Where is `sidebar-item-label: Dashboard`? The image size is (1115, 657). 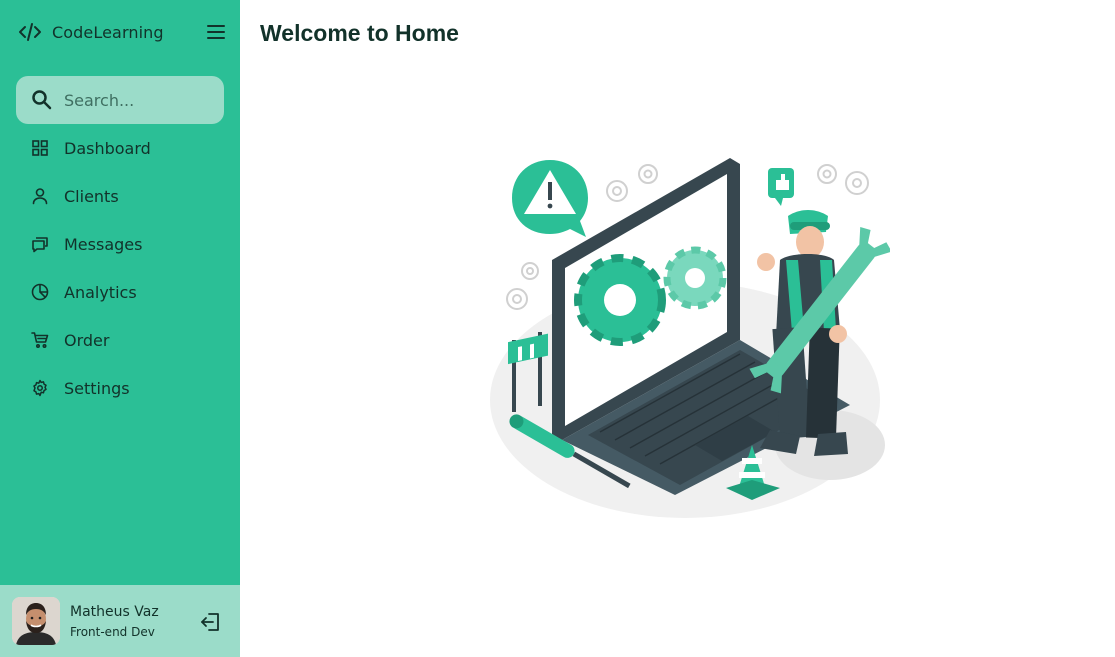 sidebar-item-label: Dashboard is located at coordinates (107, 148).